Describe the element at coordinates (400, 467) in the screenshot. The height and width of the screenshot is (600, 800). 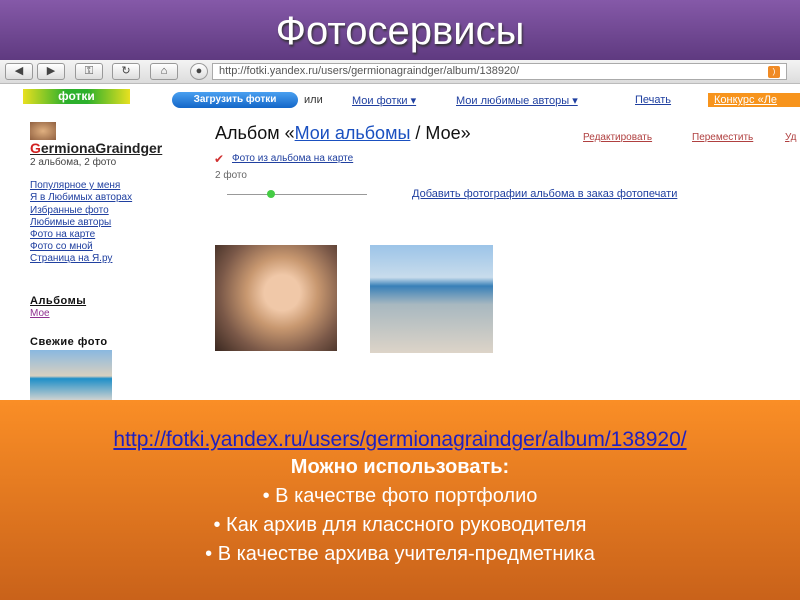
I see `usage-heading: Можно использовать:` at that location.